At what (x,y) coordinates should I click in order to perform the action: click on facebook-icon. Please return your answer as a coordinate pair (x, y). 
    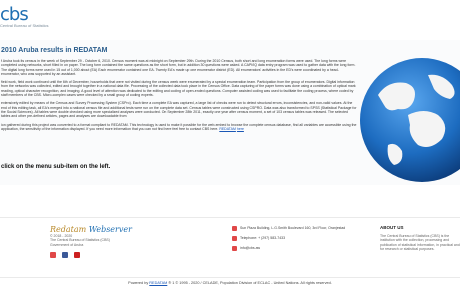
    Looking at the image, I should click on (65, 255).